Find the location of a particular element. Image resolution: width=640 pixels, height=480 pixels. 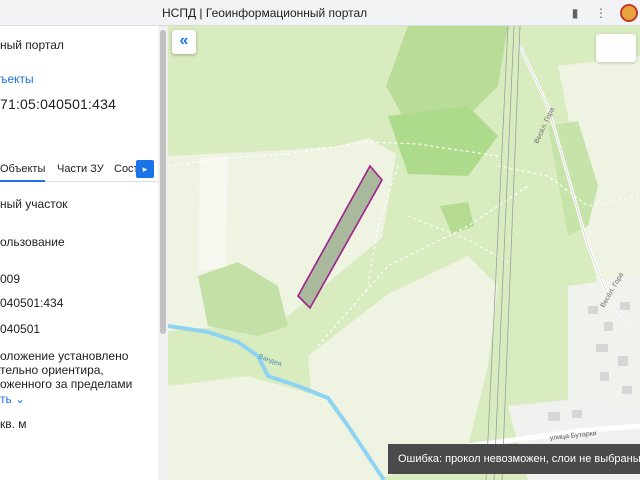

field-number: 040501:434 is located at coordinates (32, 303).